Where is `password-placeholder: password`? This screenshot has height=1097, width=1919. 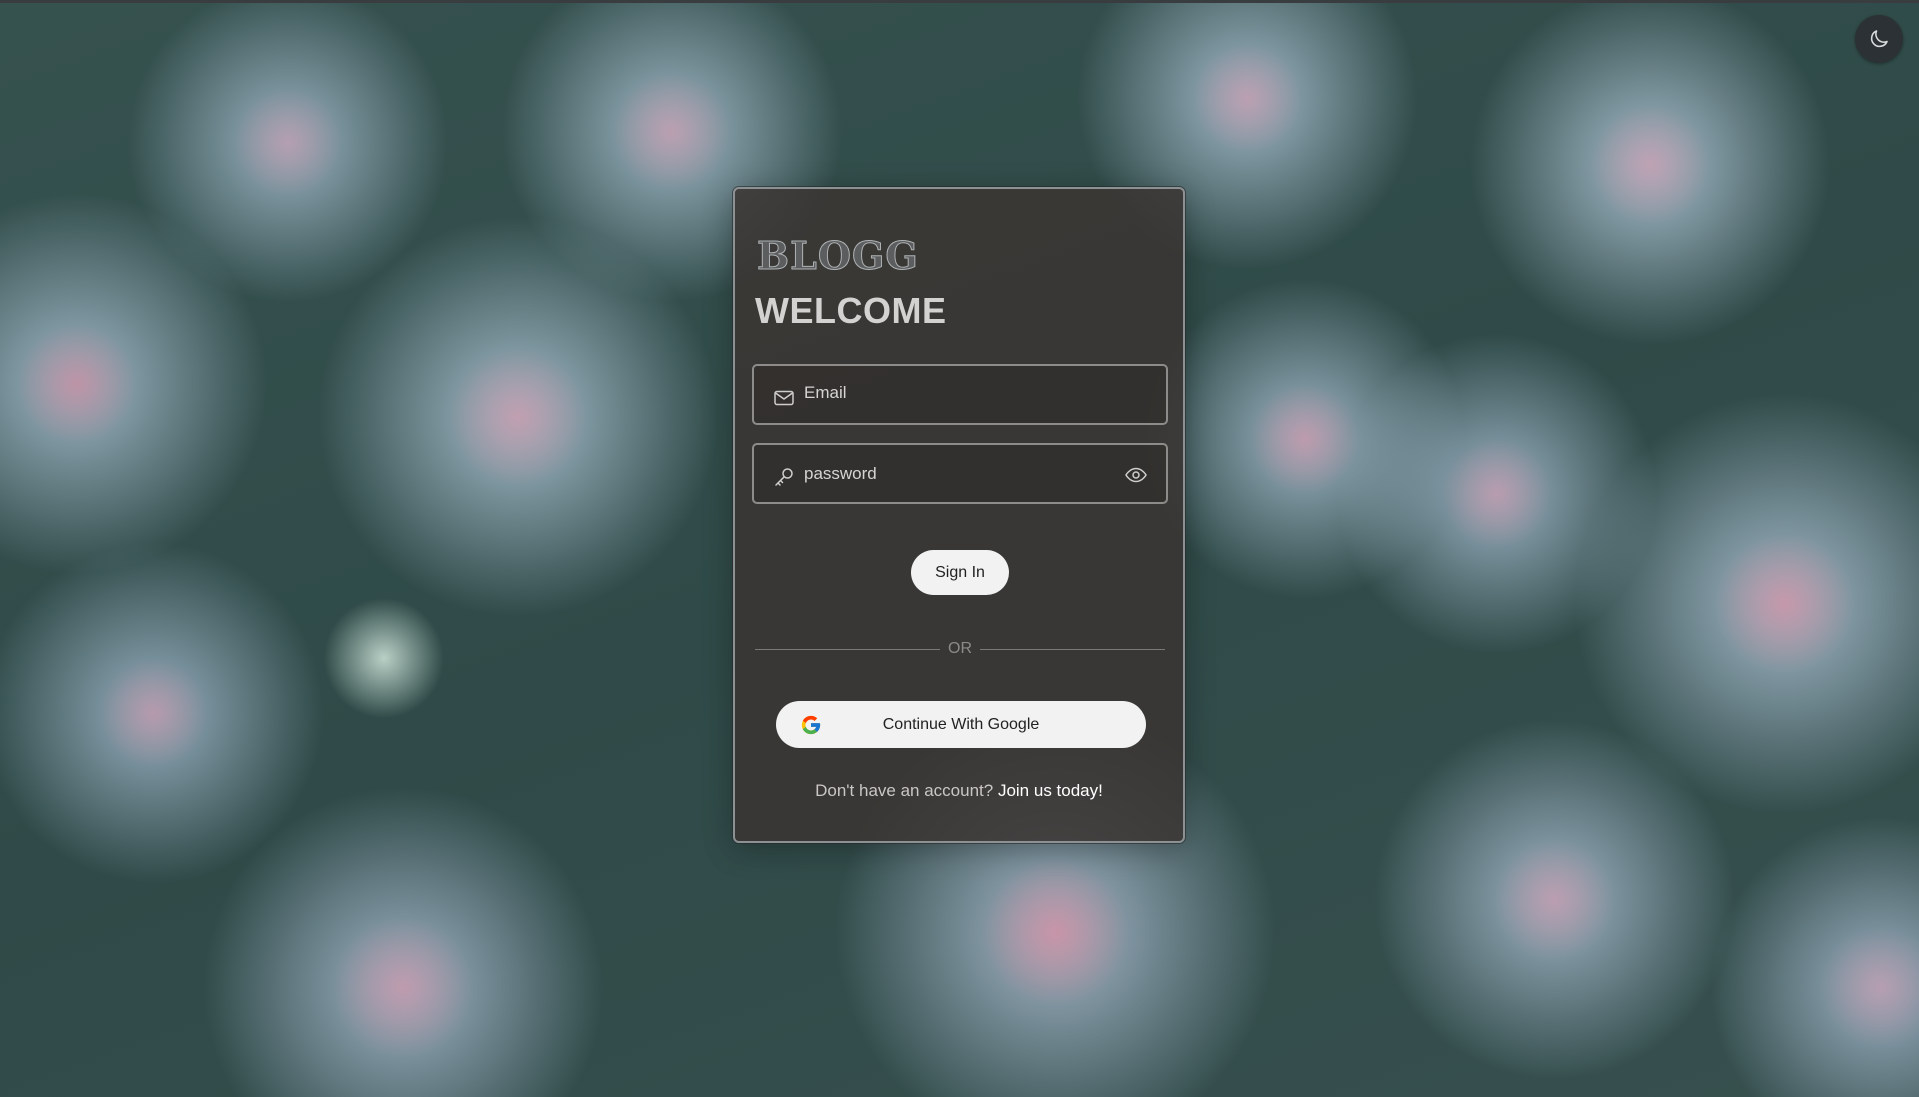
password-placeholder: password is located at coordinates (840, 473).